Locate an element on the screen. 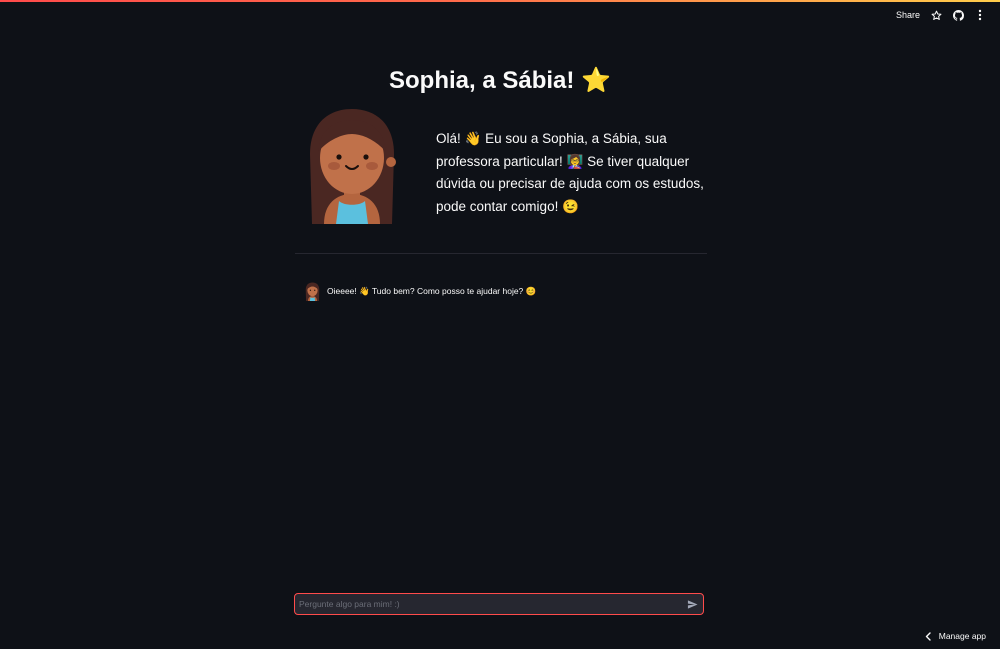 This screenshot has width=1000, height=649. assistant-avatar is located at coordinates (312, 291).